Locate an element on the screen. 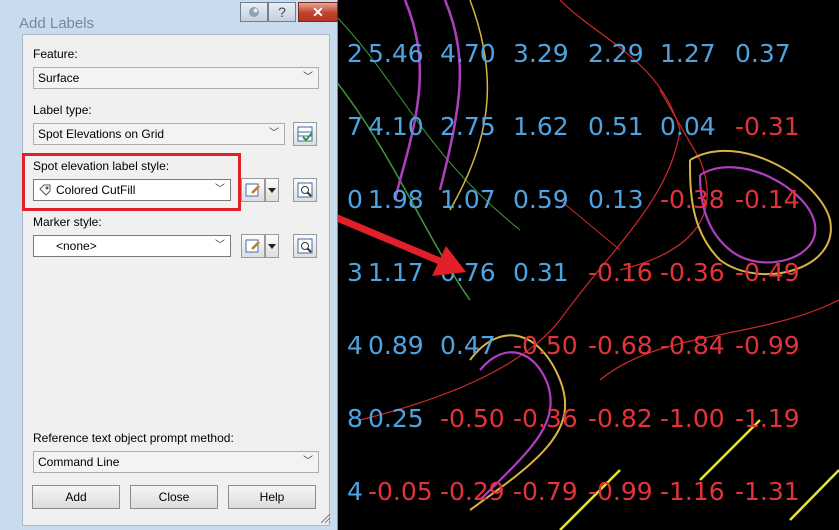 Image resolution: width=839 pixels, height=530 pixels. close-button: Close is located at coordinates (174, 497).